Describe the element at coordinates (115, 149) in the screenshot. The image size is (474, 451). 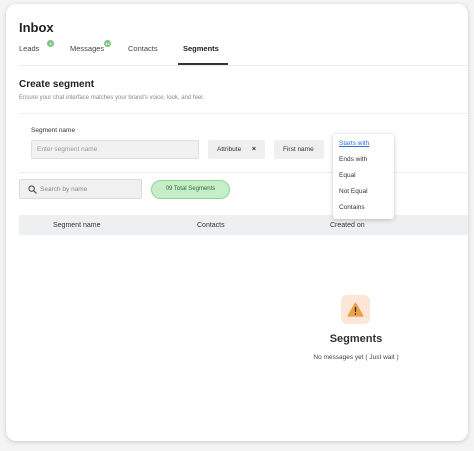
I see `segment-name-input` at that location.